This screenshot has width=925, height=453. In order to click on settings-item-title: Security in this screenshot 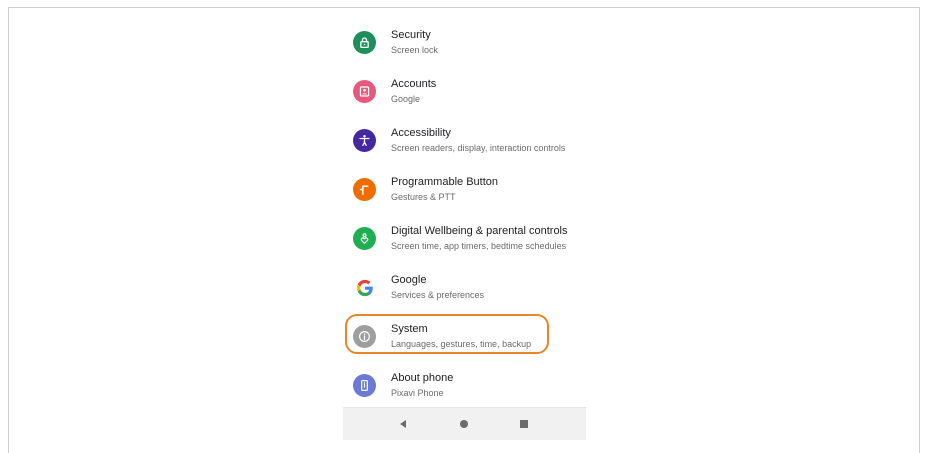, I will do `click(411, 35)`.